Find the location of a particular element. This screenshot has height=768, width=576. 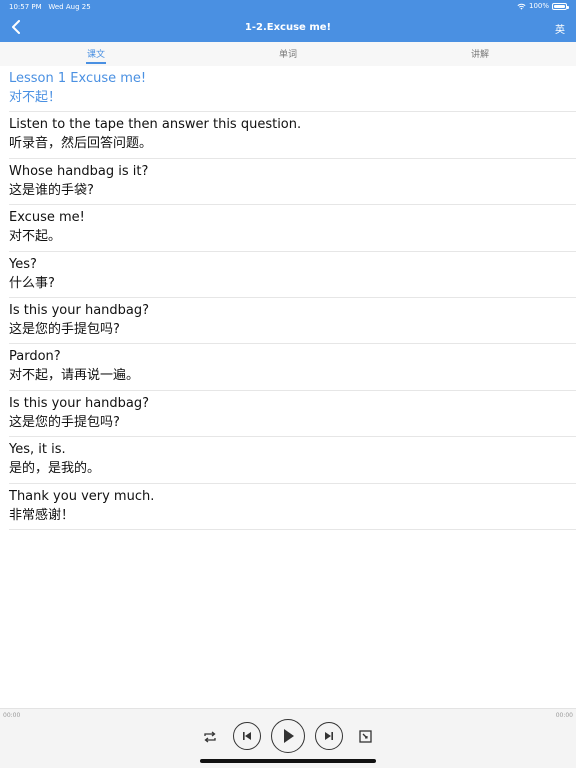

english-line: Pardon? is located at coordinates (35, 357).